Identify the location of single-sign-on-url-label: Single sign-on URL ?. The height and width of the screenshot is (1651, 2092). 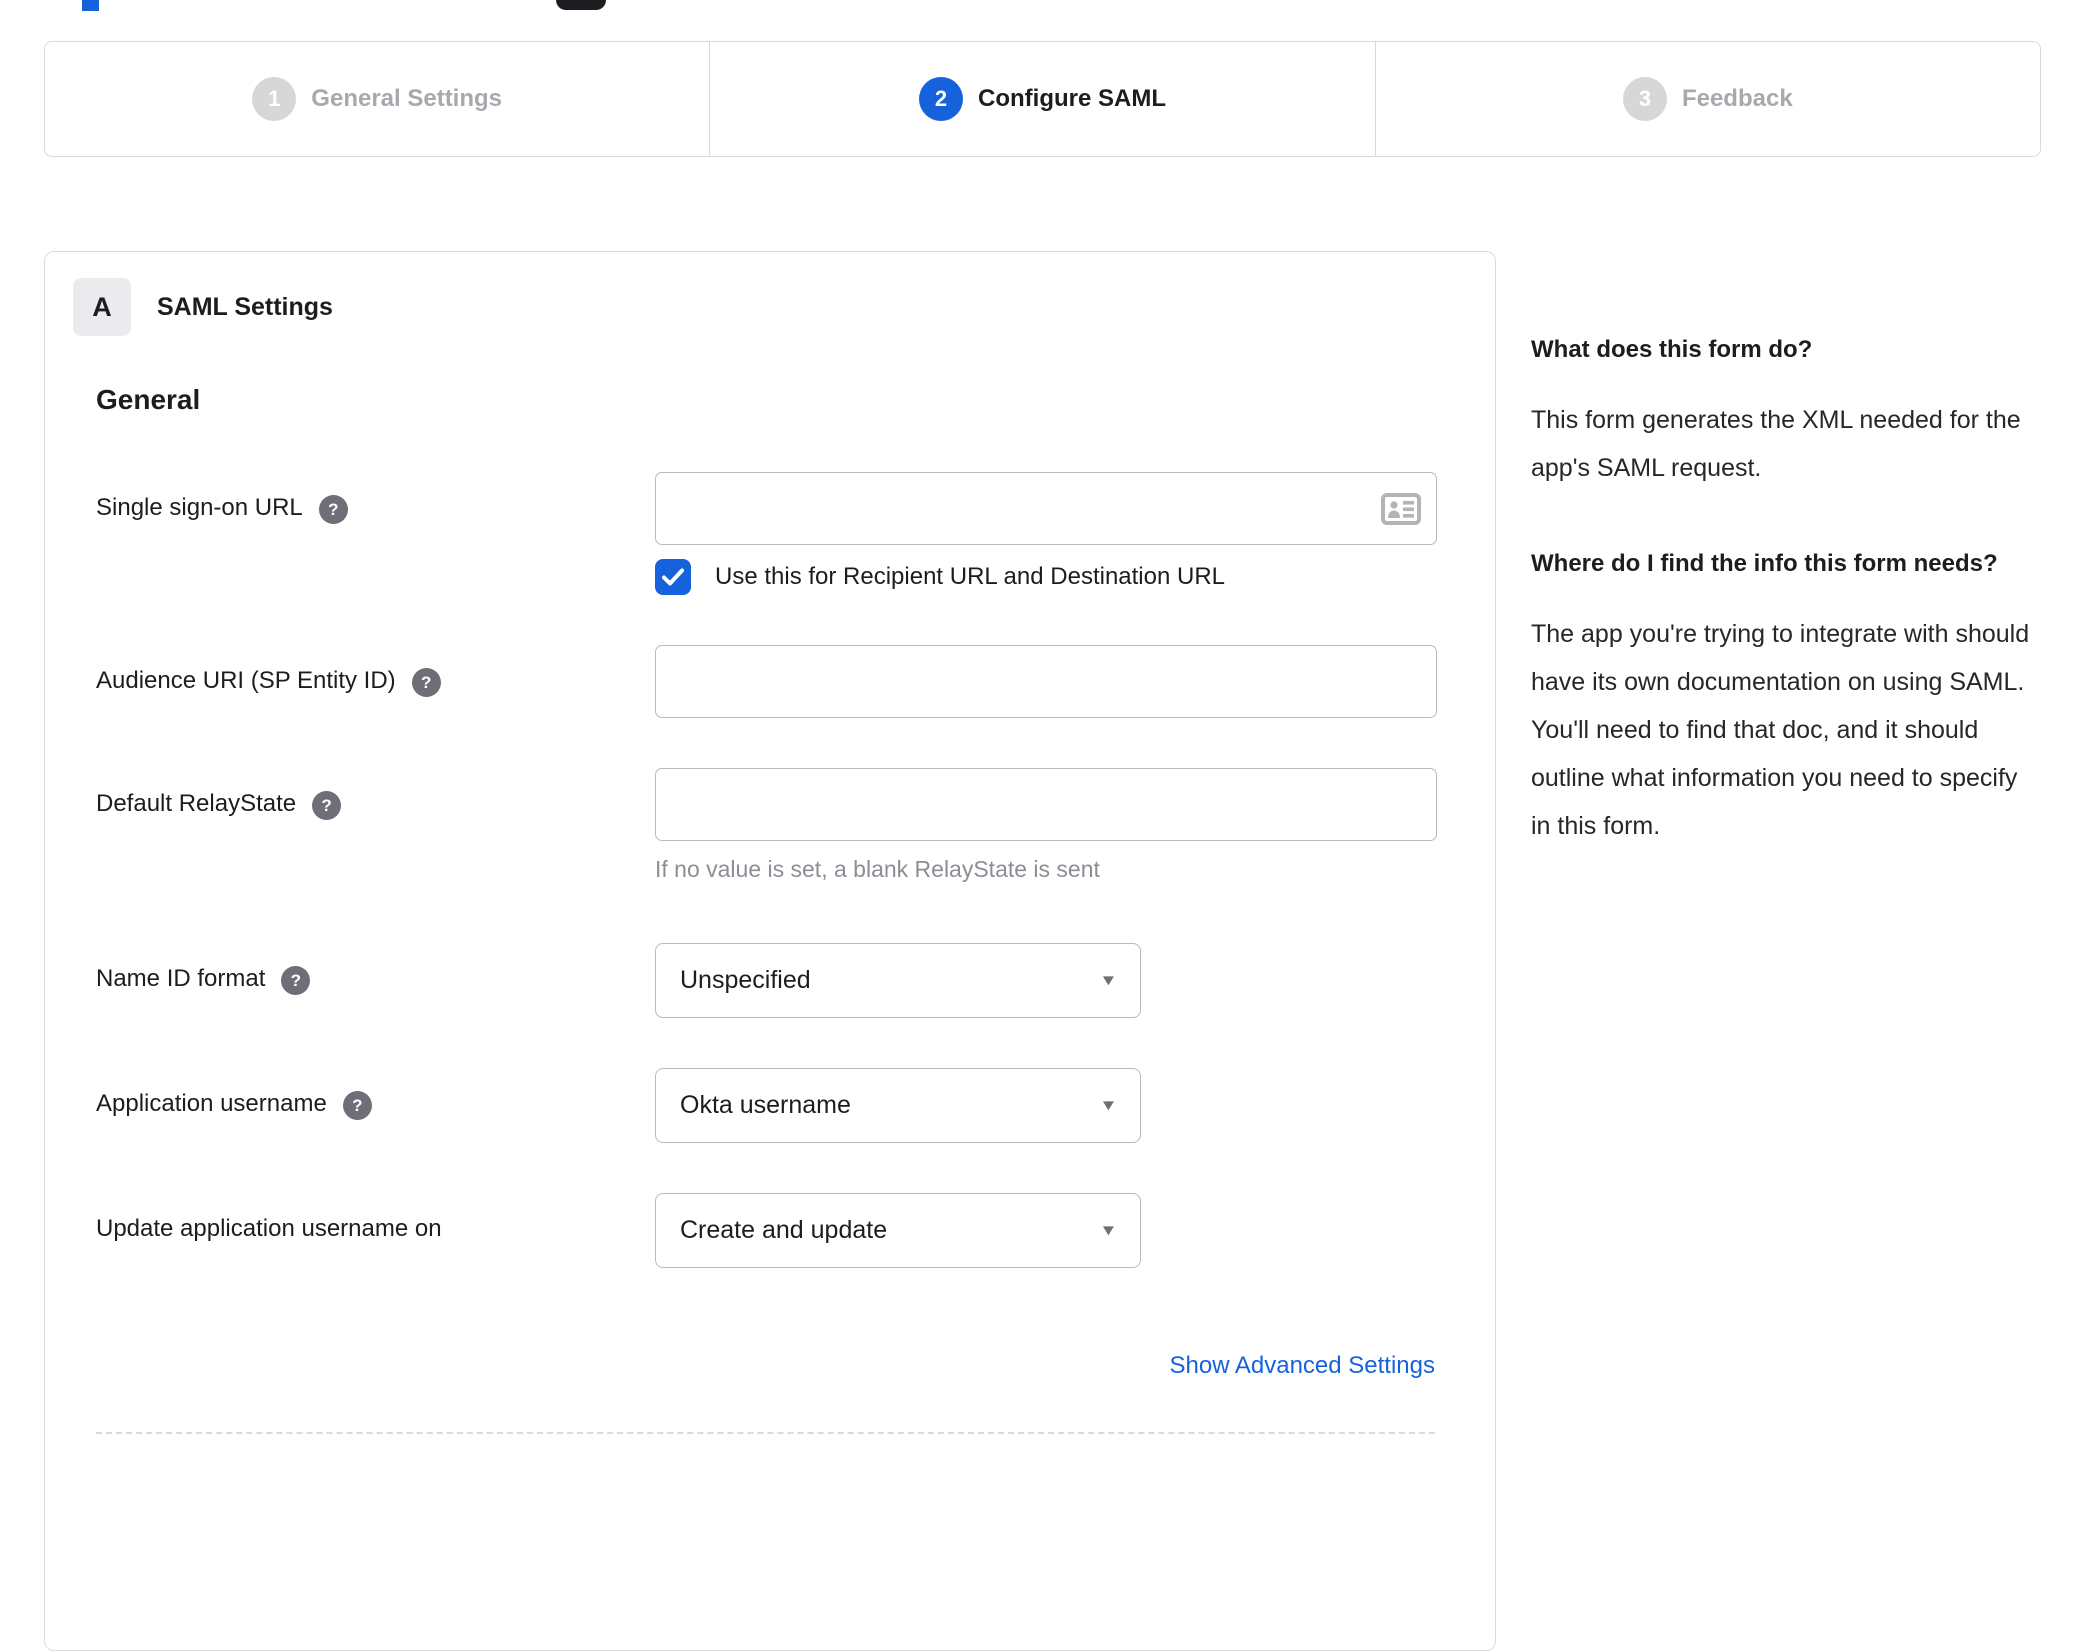
(375, 533).